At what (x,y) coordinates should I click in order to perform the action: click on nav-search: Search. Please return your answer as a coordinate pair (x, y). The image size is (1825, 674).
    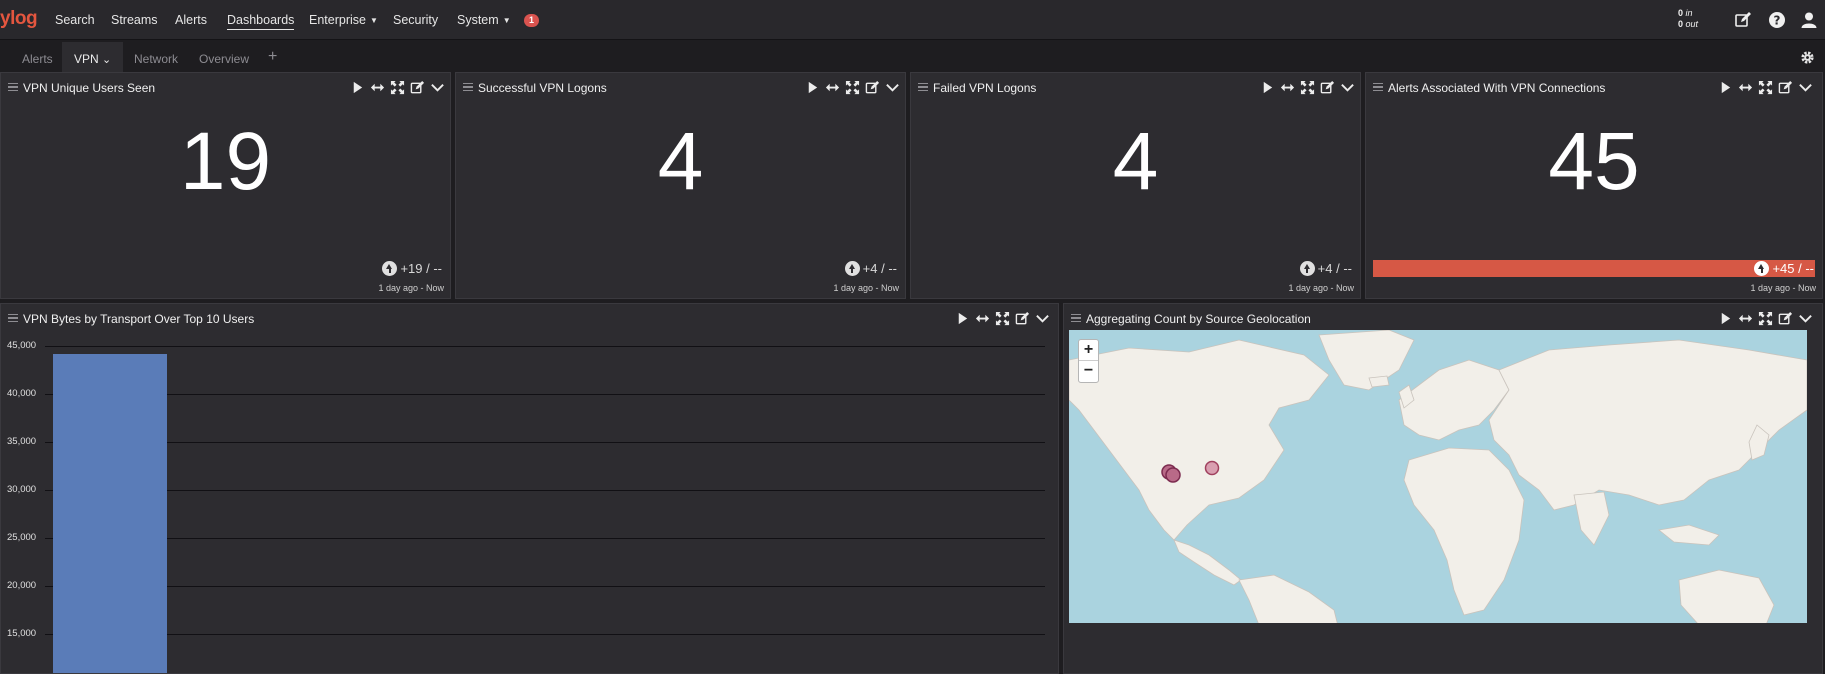
    Looking at the image, I should click on (75, 20).